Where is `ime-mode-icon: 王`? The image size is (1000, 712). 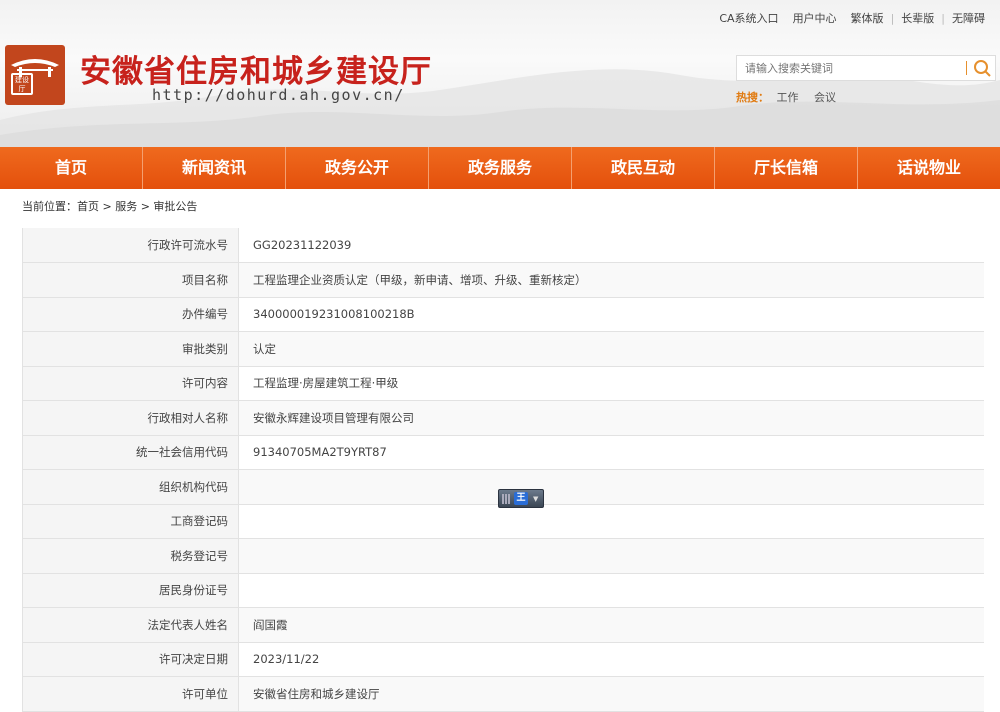
ime-mode-icon: 王 is located at coordinates (521, 498).